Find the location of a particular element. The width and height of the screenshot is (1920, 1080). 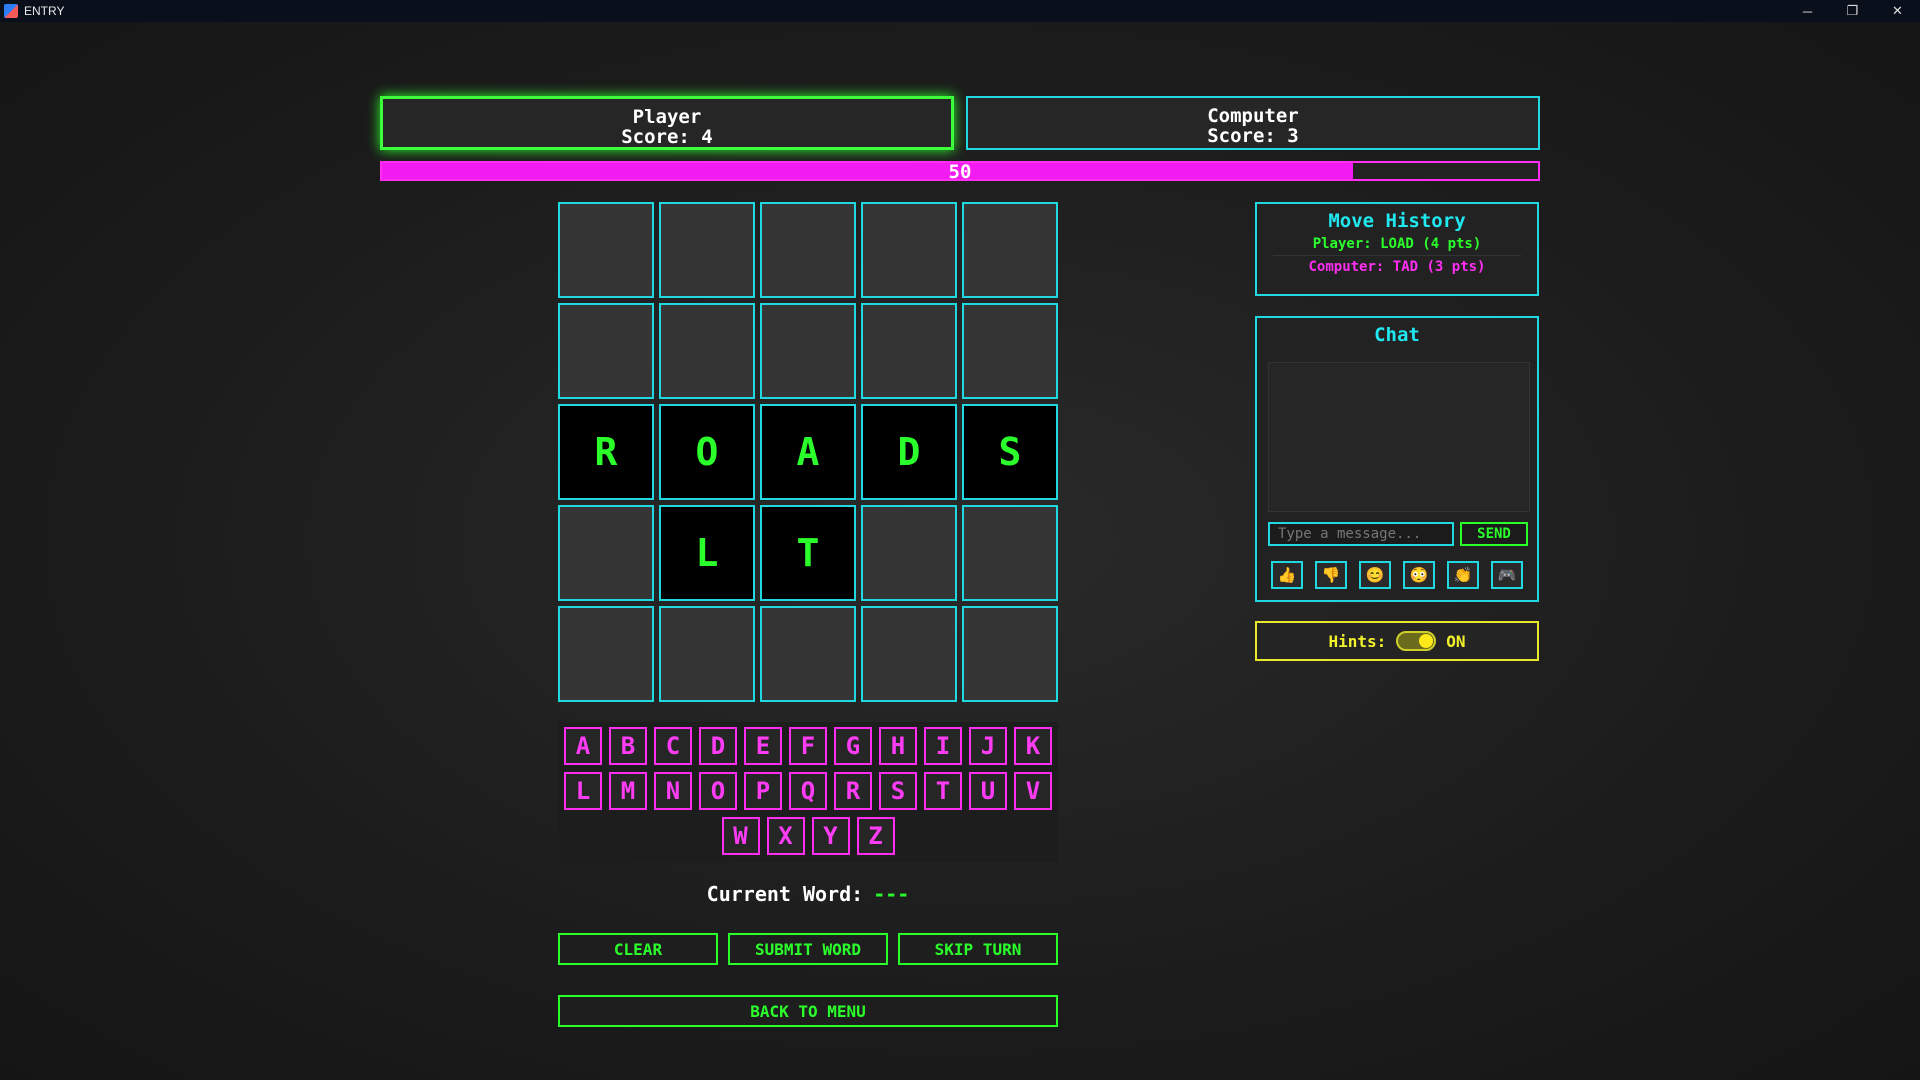

key-m: M is located at coordinates (628, 791).